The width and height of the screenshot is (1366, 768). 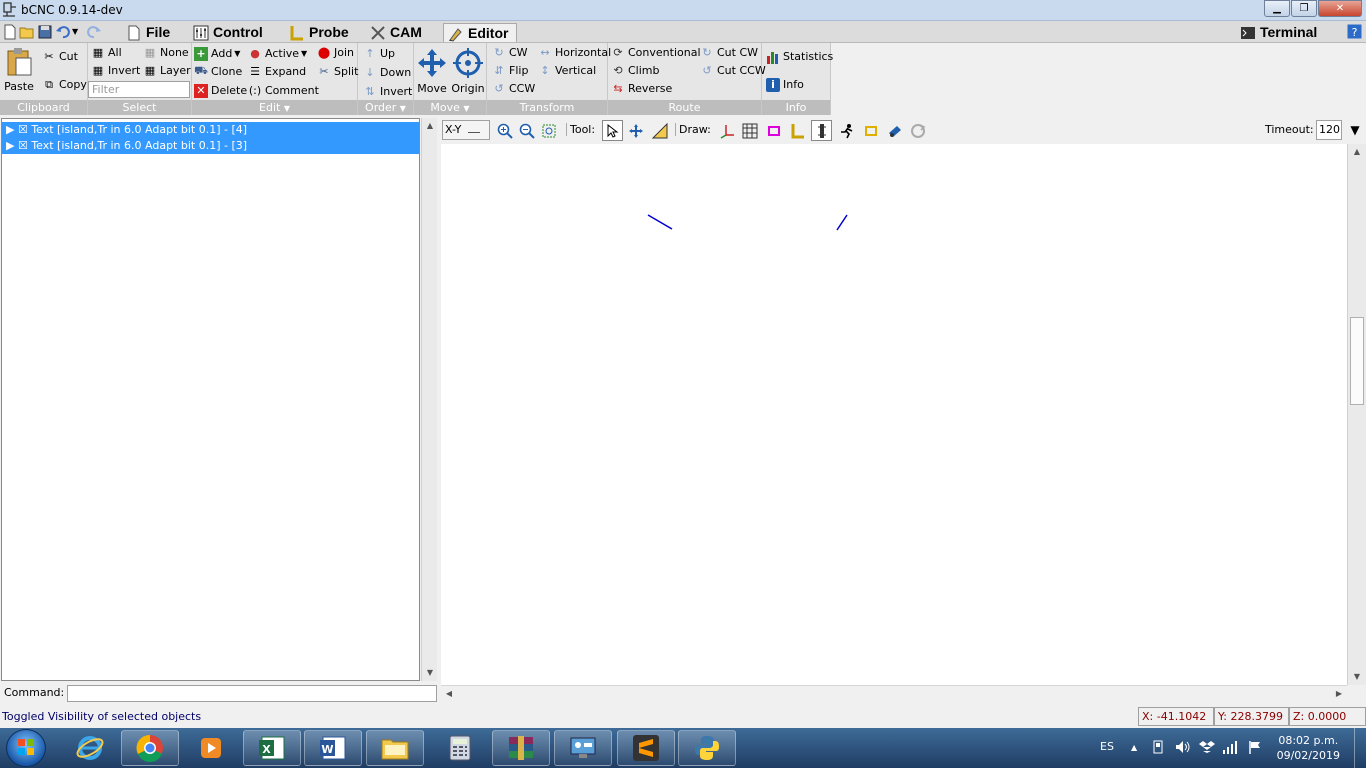 I want to click on taskbar-excel: X, so click(x=272, y=748).